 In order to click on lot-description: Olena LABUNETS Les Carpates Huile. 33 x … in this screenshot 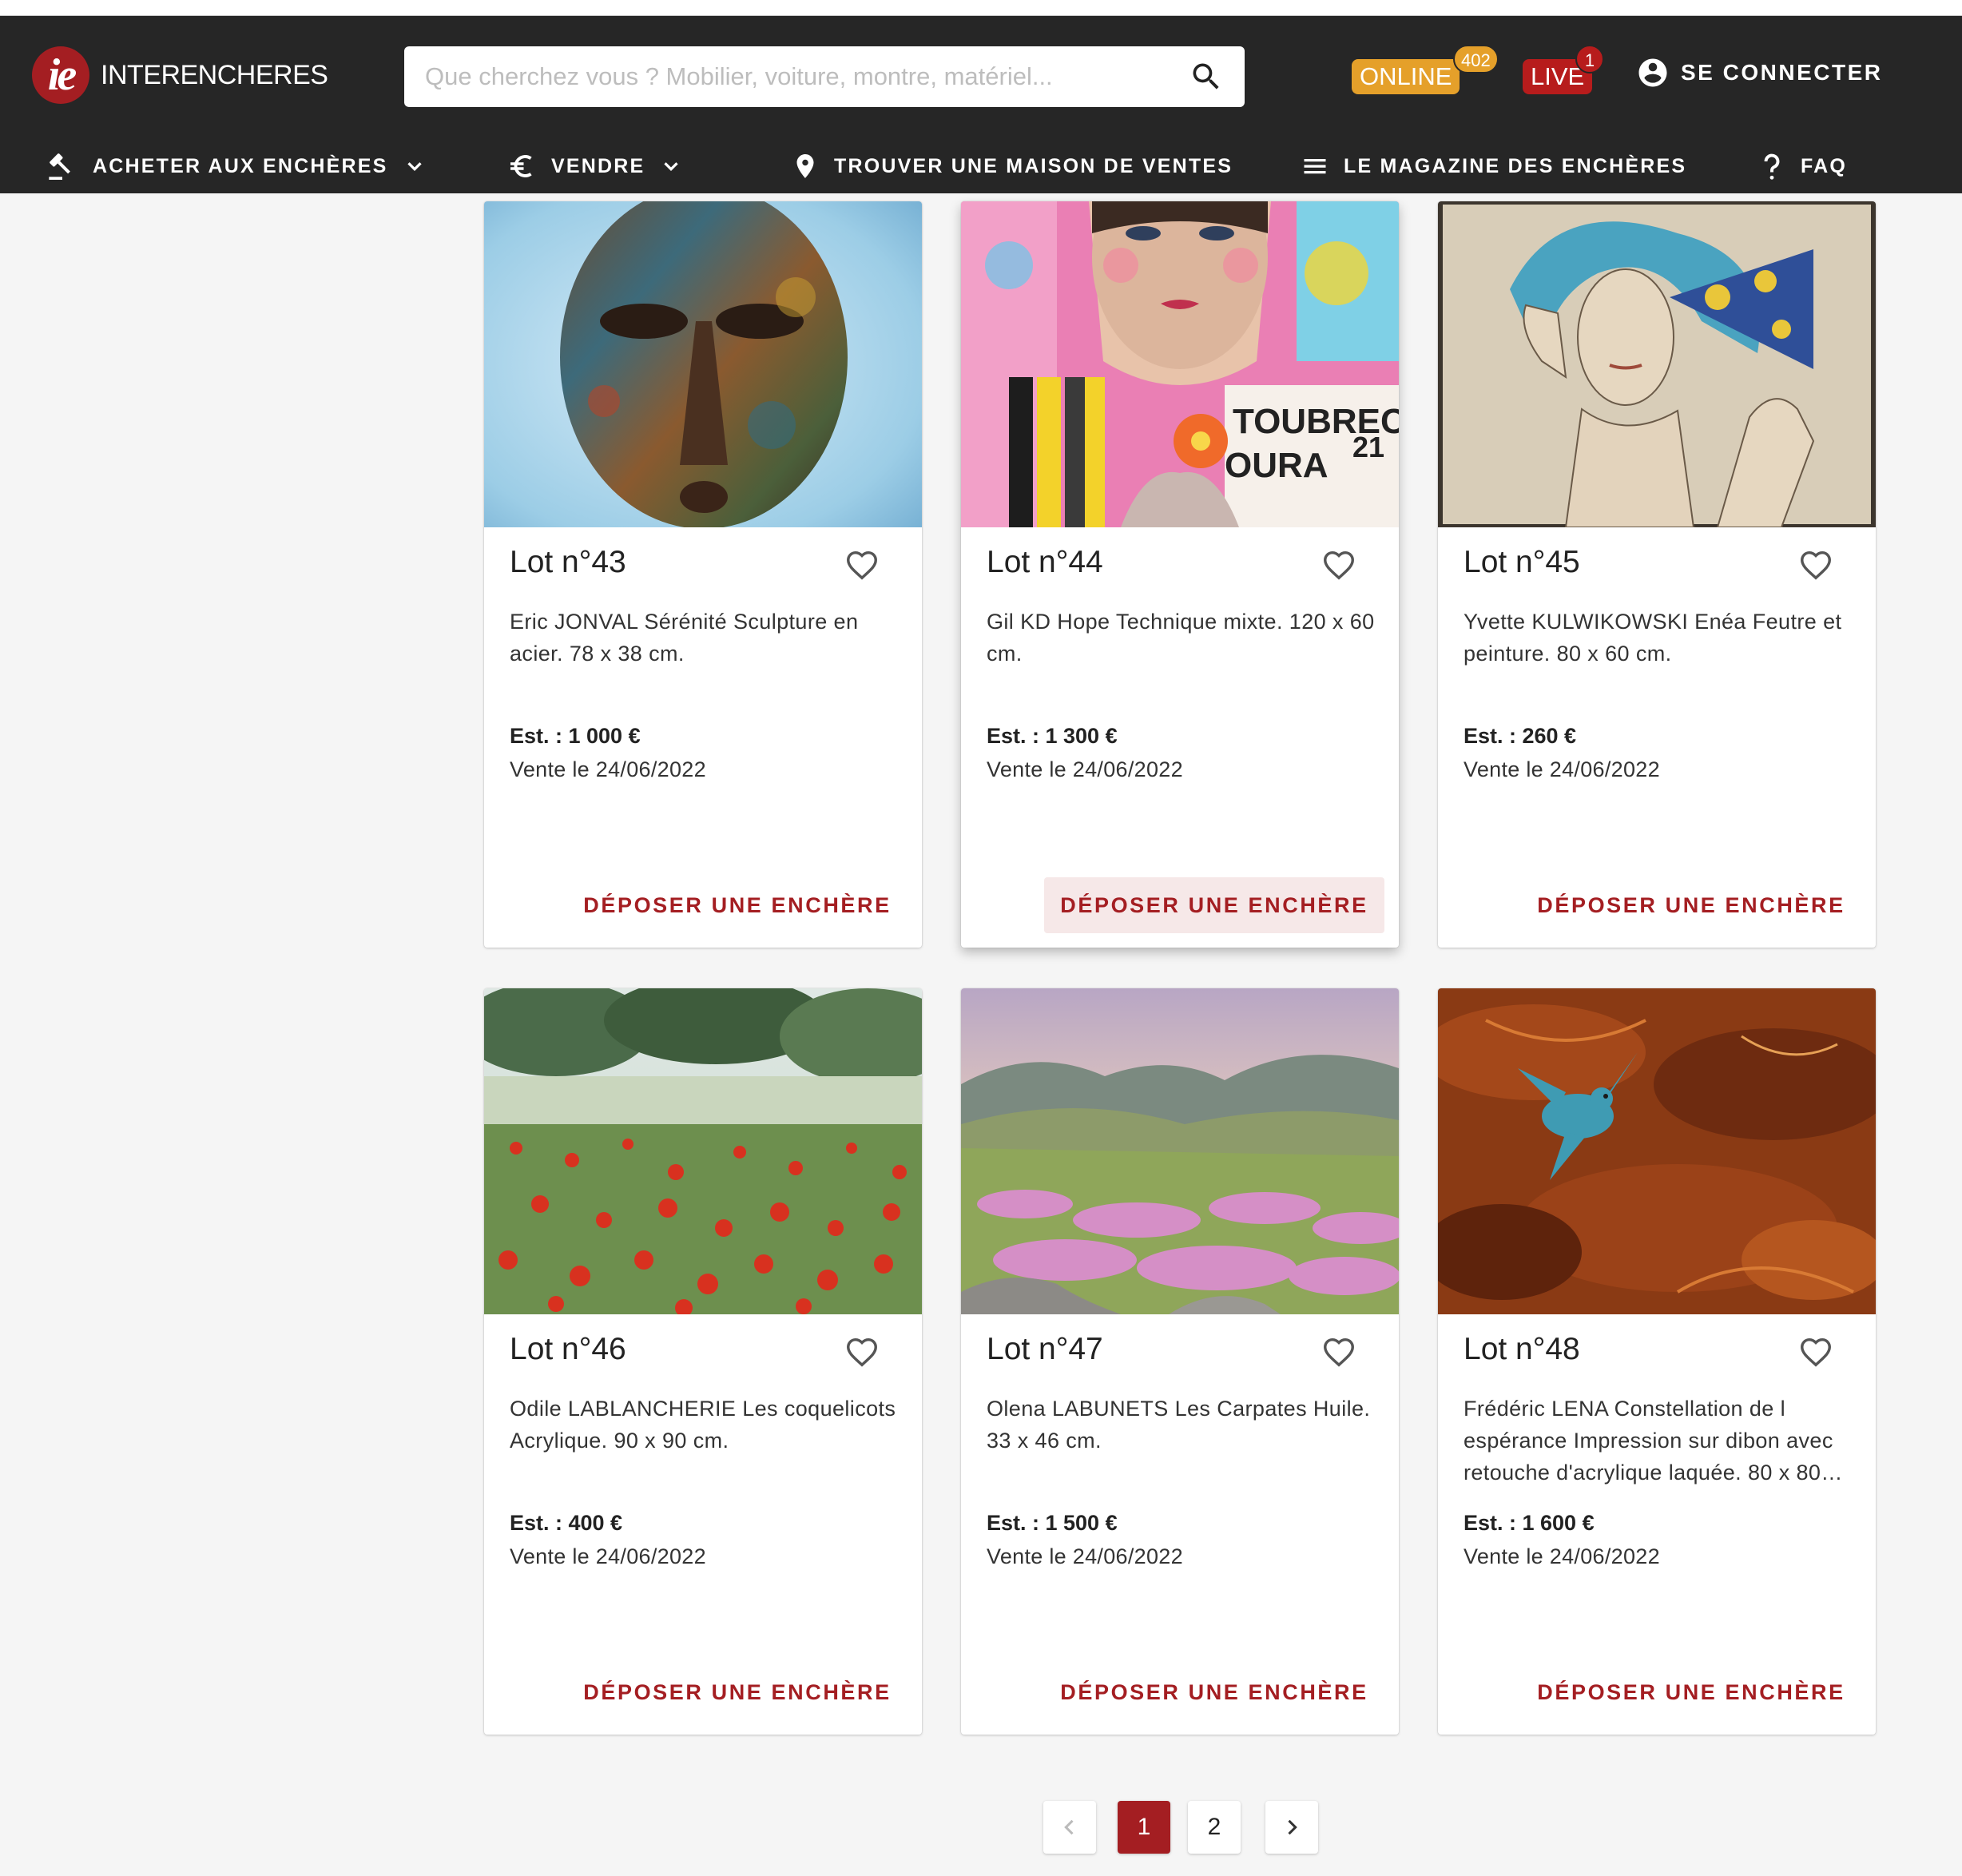, I will do `click(1179, 1425)`.